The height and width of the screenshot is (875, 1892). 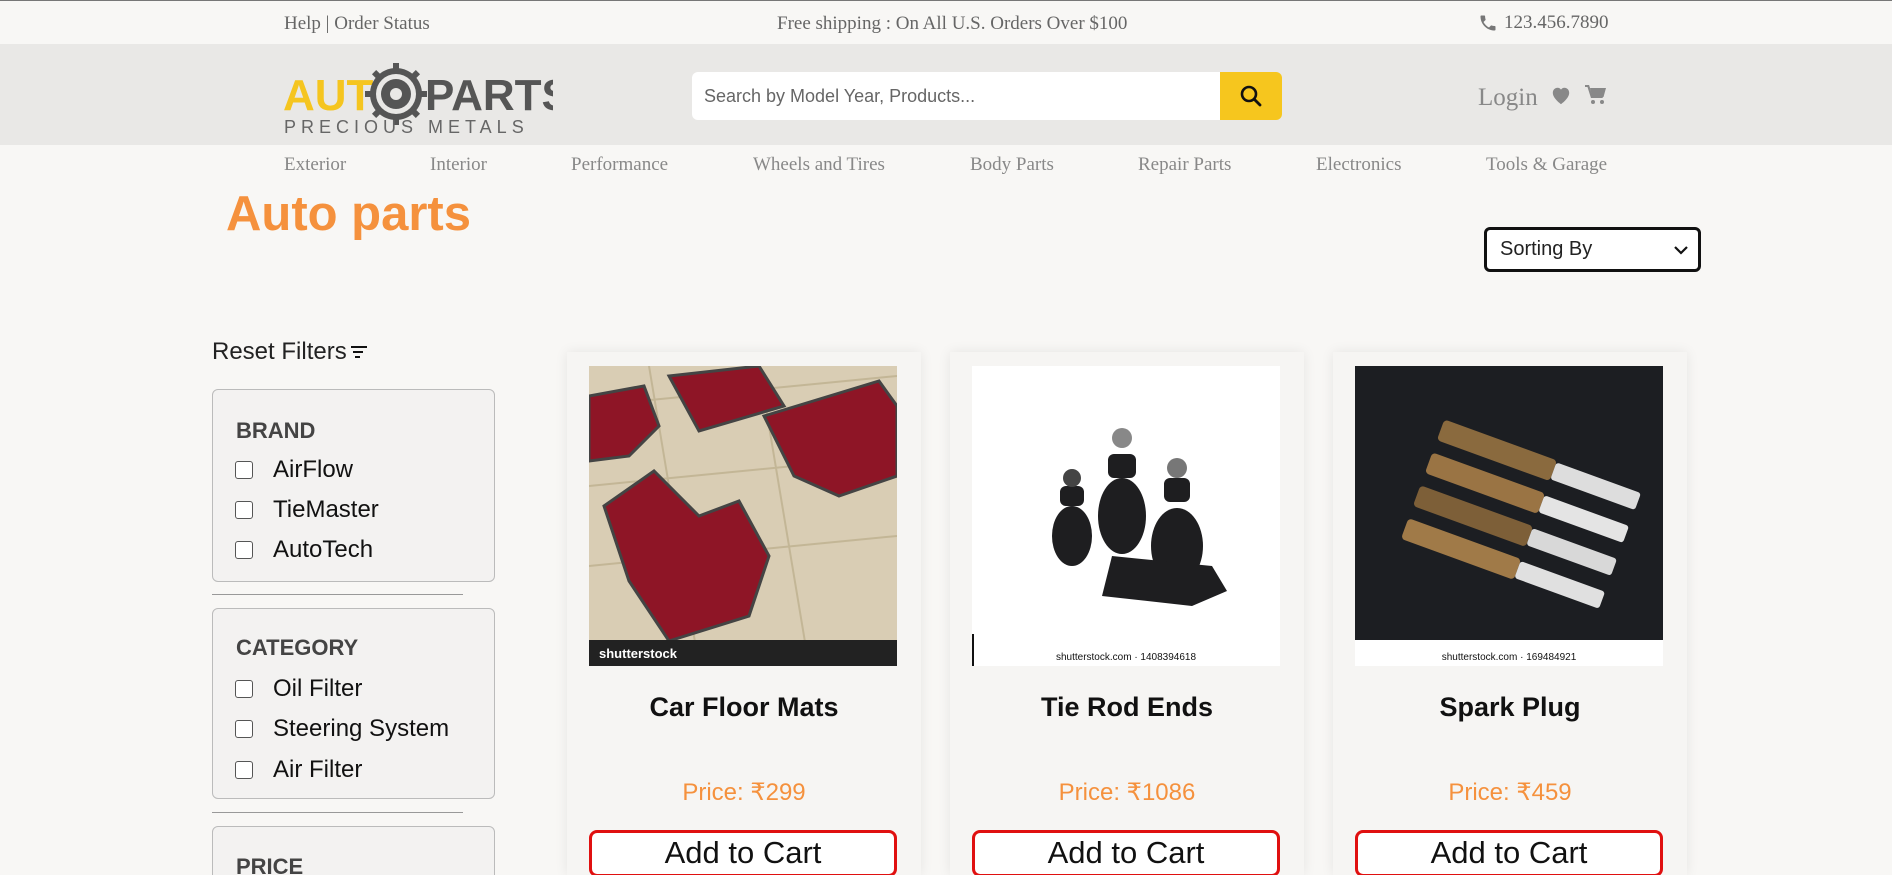 What do you see at coordinates (619, 165) in the screenshot?
I see `nav-item-performance: Performance` at bounding box center [619, 165].